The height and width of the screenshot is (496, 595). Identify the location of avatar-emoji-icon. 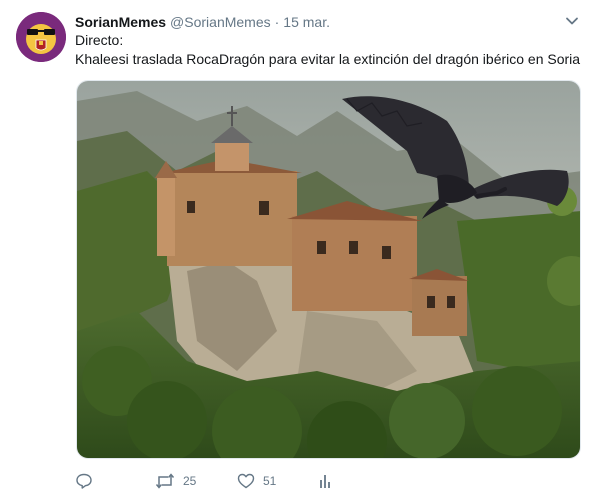
(41, 37).